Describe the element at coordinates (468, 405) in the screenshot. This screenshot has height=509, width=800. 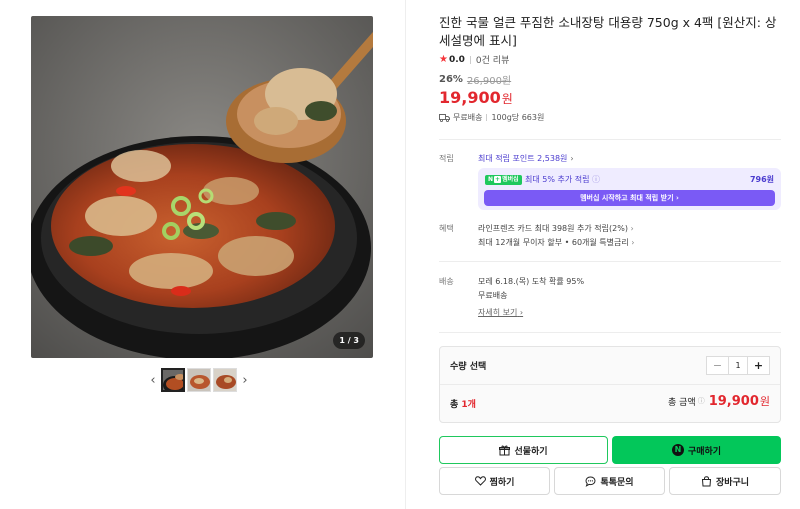
I see `total-count-value: 1개` at that location.